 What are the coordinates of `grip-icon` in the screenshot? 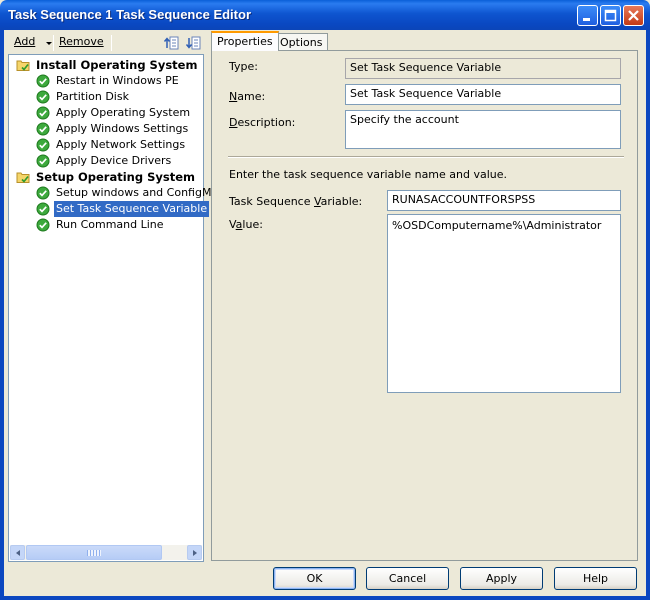 It's located at (94, 553).